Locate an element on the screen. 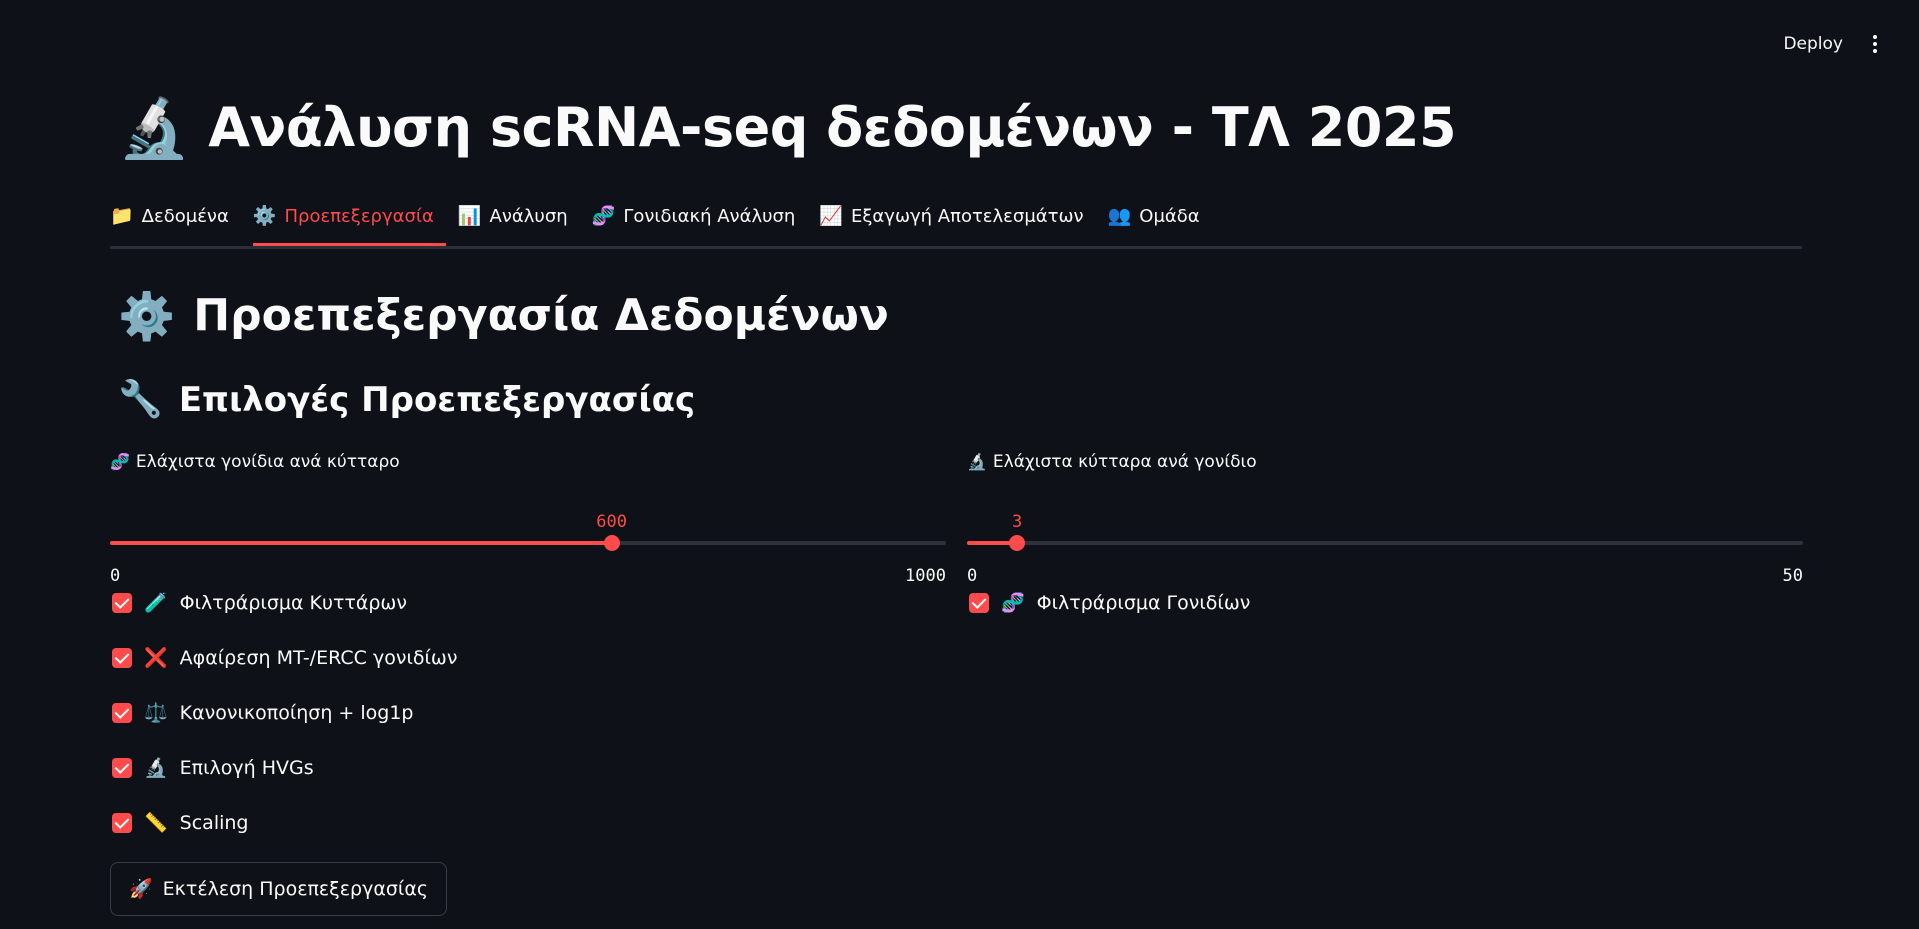 The image size is (1919, 929). slider-max: 50 is located at coordinates (1792, 576).